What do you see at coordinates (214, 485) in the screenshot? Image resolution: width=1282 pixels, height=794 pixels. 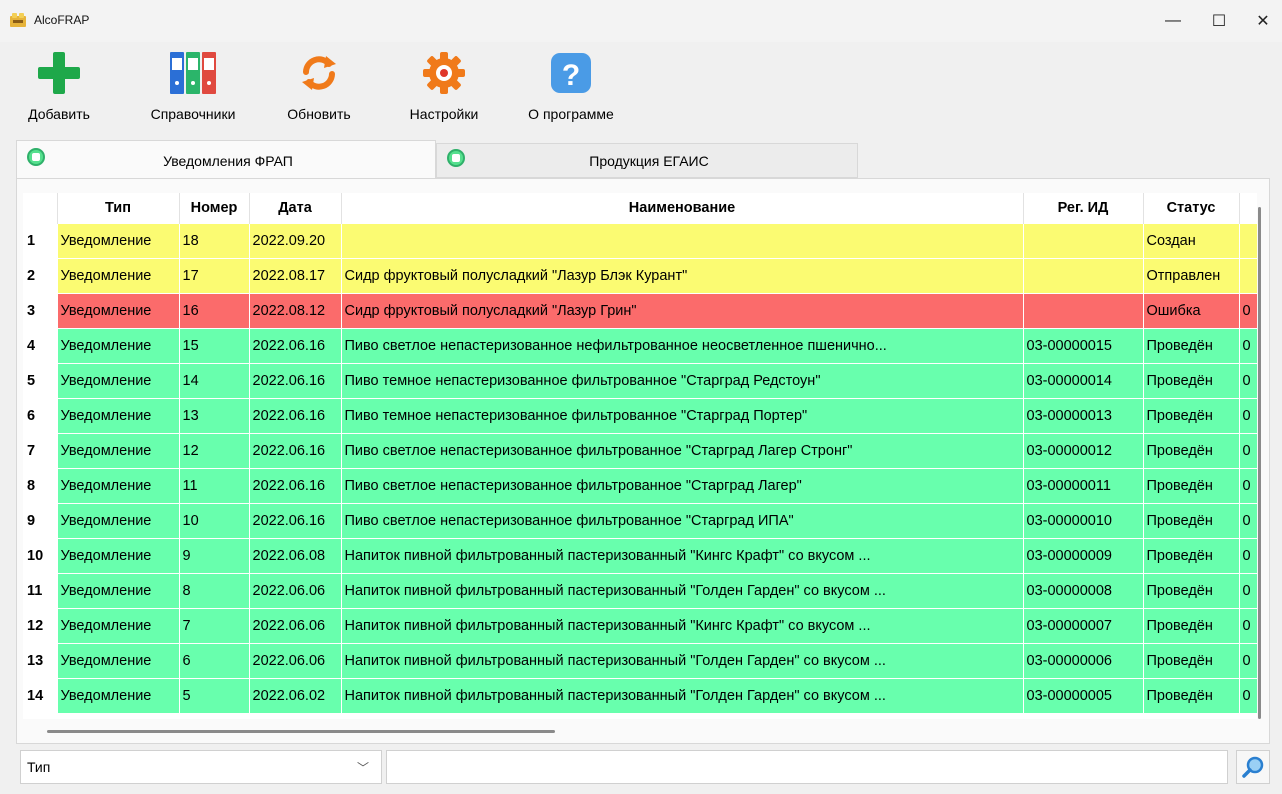 I see `number-cell: 11` at bounding box center [214, 485].